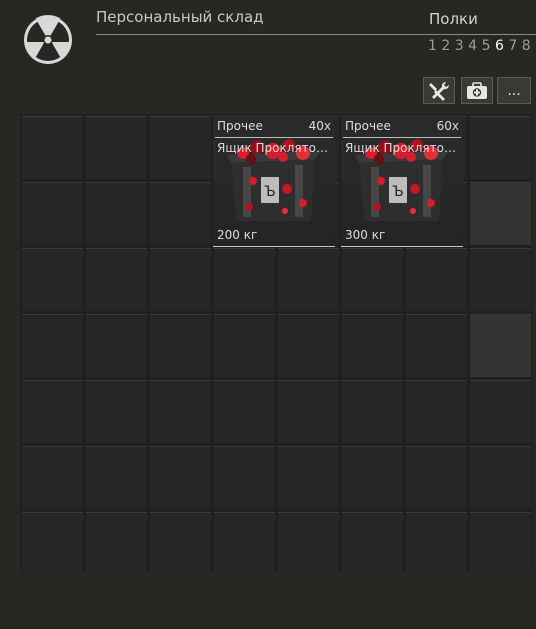  I want to click on shelf-tab-7: 7, so click(514, 46).